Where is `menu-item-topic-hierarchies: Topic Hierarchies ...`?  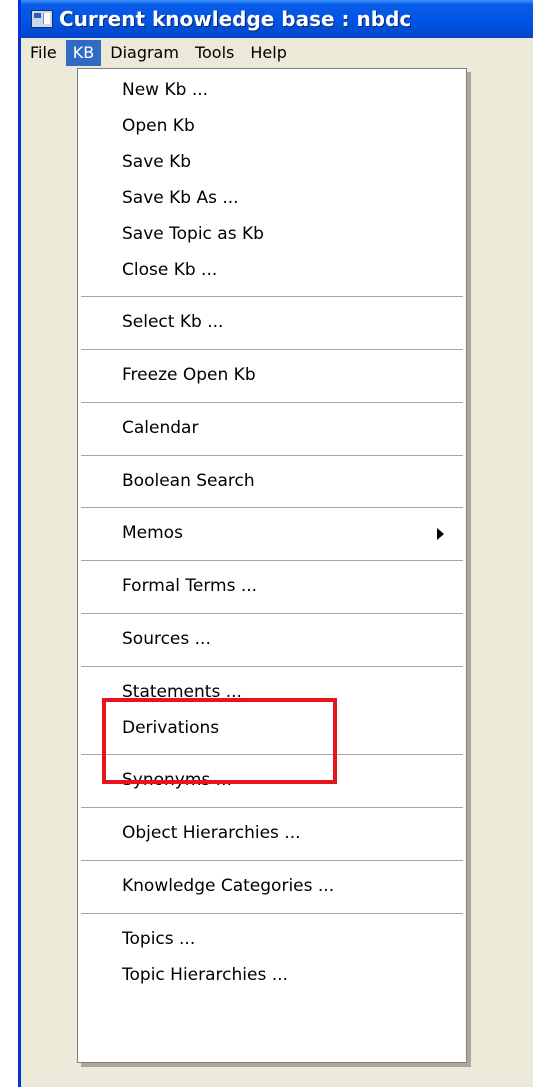 menu-item-topic-hierarchies: Topic Hierarchies ... is located at coordinates (272, 975).